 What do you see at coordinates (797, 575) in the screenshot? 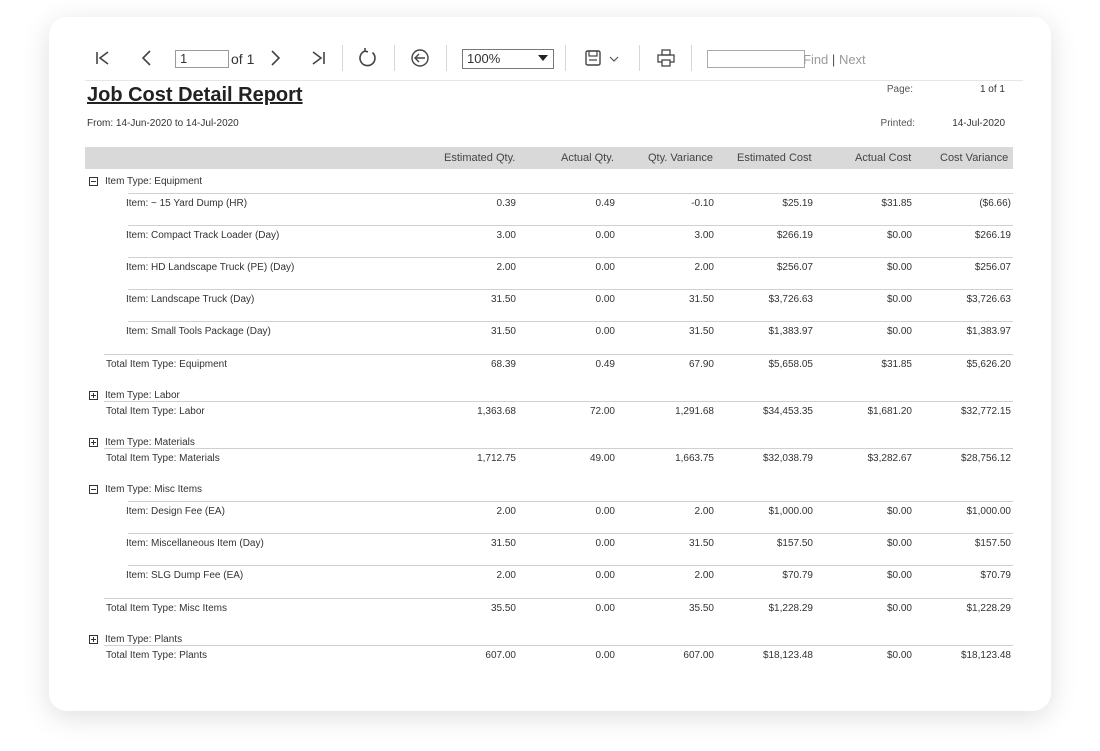
I see `cell-estimated-cost: $70.79` at bounding box center [797, 575].